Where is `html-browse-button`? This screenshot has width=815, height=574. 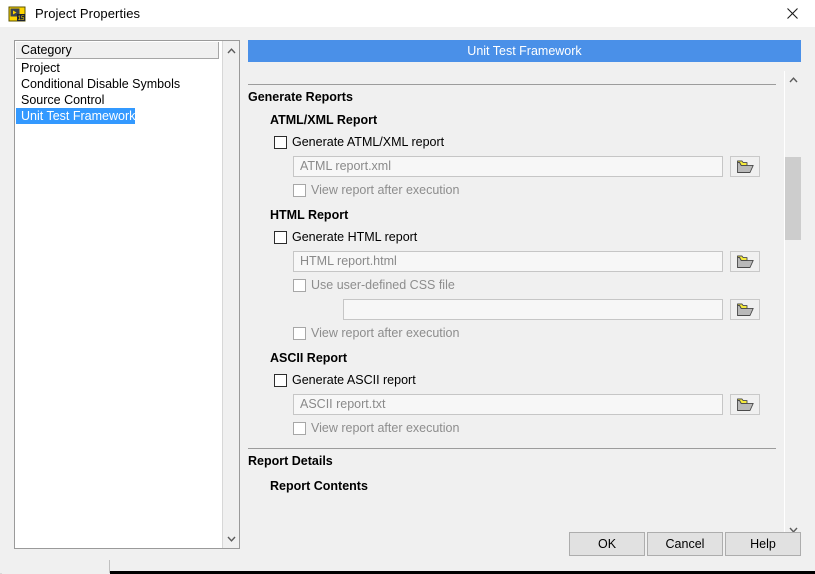
html-browse-button is located at coordinates (745, 261).